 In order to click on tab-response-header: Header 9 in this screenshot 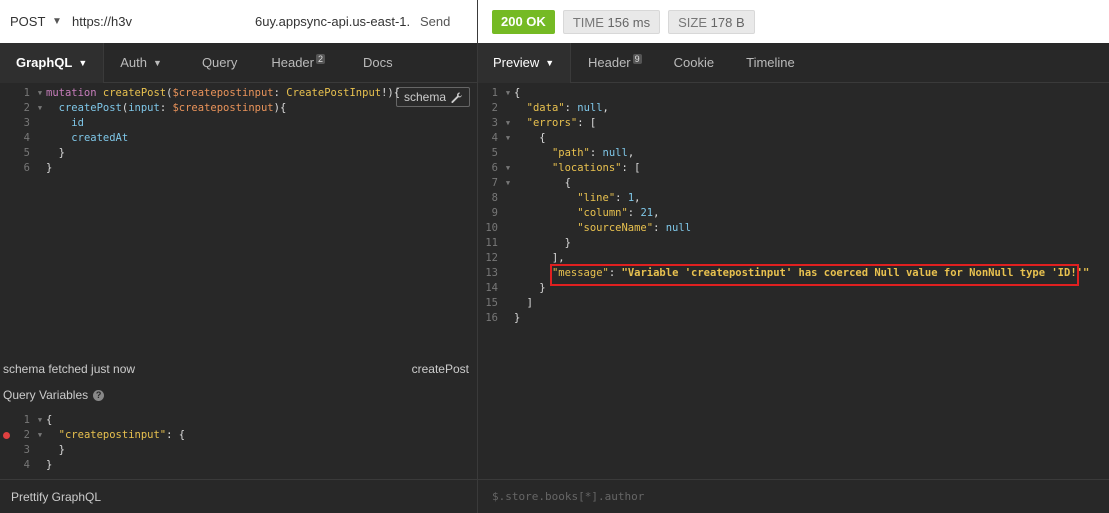, I will do `click(614, 63)`.